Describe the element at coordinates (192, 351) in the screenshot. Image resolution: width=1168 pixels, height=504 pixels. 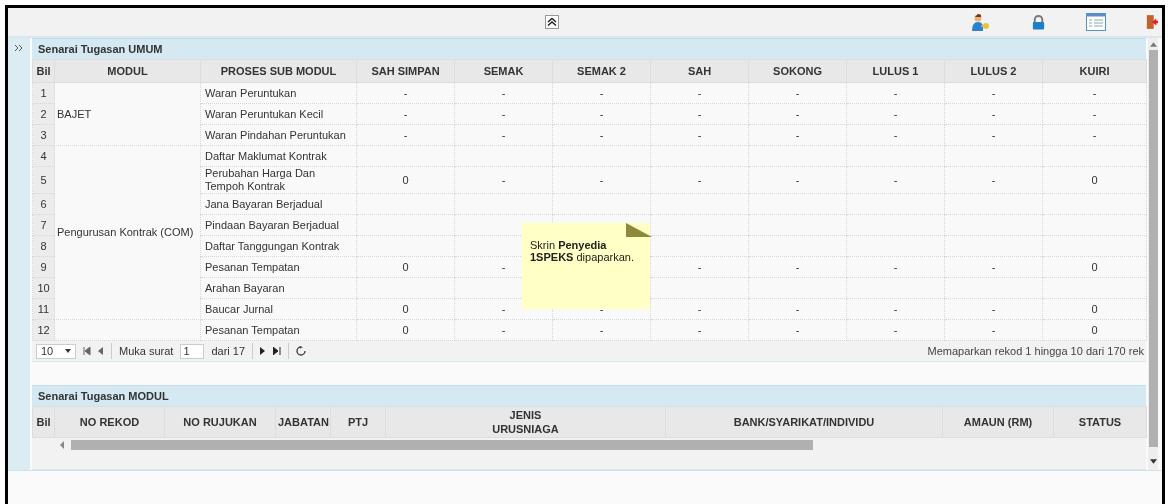
I see `page-field: 1` at that location.